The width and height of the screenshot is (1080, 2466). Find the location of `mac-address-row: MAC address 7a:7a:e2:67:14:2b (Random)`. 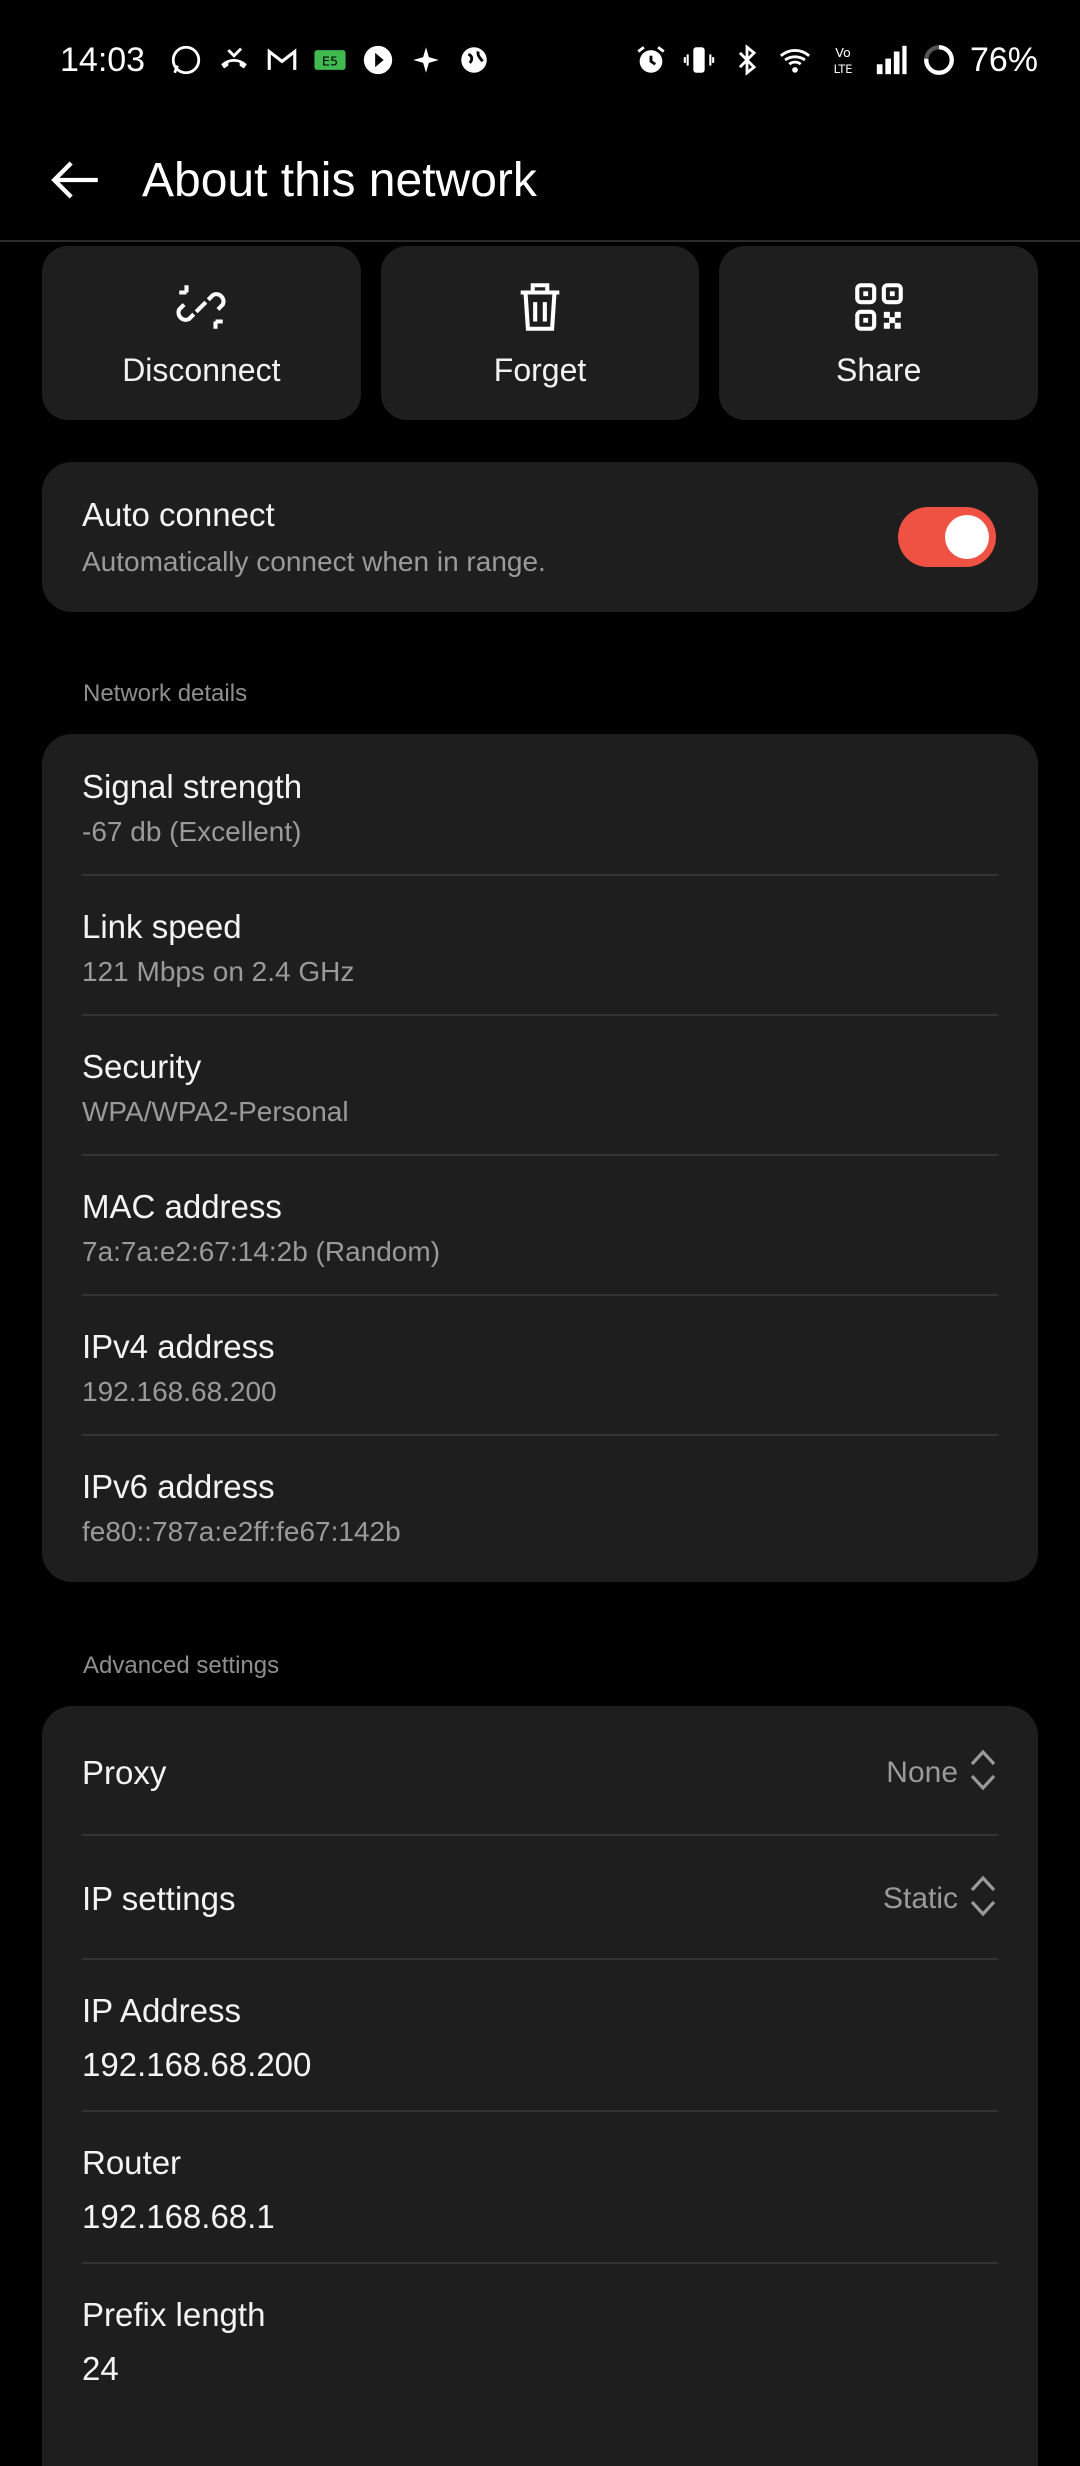

mac-address-row: MAC address 7a:7a:e2:67:14:2b (Random) is located at coordinates (540, 1225).